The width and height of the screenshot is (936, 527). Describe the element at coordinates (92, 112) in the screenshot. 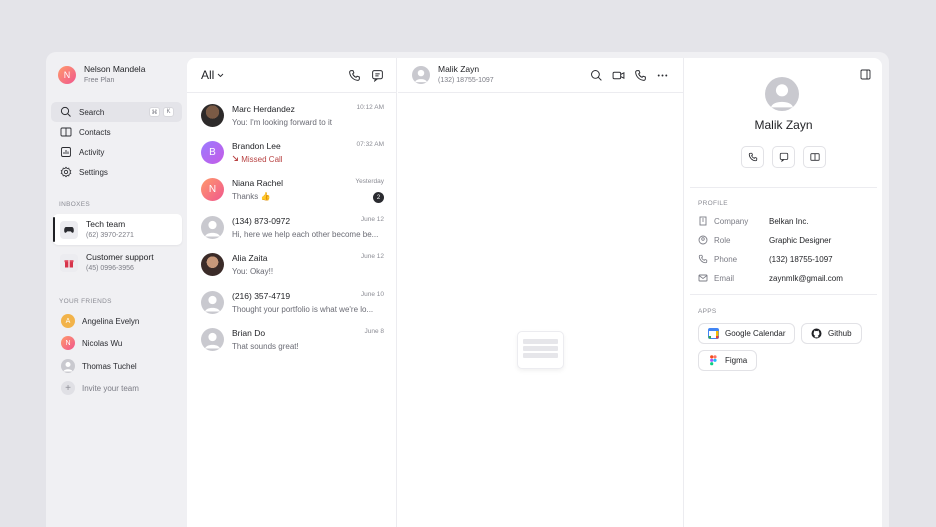

I see `sidebar-item-label: Search` at that location.